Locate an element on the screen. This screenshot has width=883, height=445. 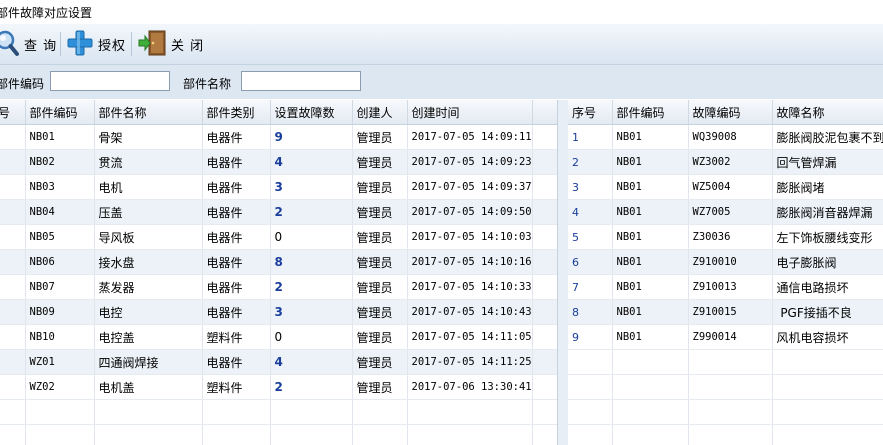
part-code-cell: NB04 is located at coordinates (60, 212).